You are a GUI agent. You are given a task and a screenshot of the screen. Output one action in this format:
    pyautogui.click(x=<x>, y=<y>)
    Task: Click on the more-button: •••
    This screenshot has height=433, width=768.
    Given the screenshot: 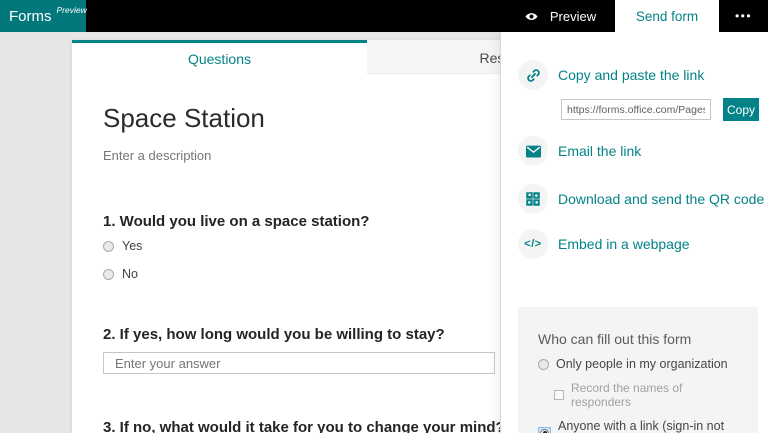 What is the action you would take?
    pyautogui.click(x=743, y=16)
    